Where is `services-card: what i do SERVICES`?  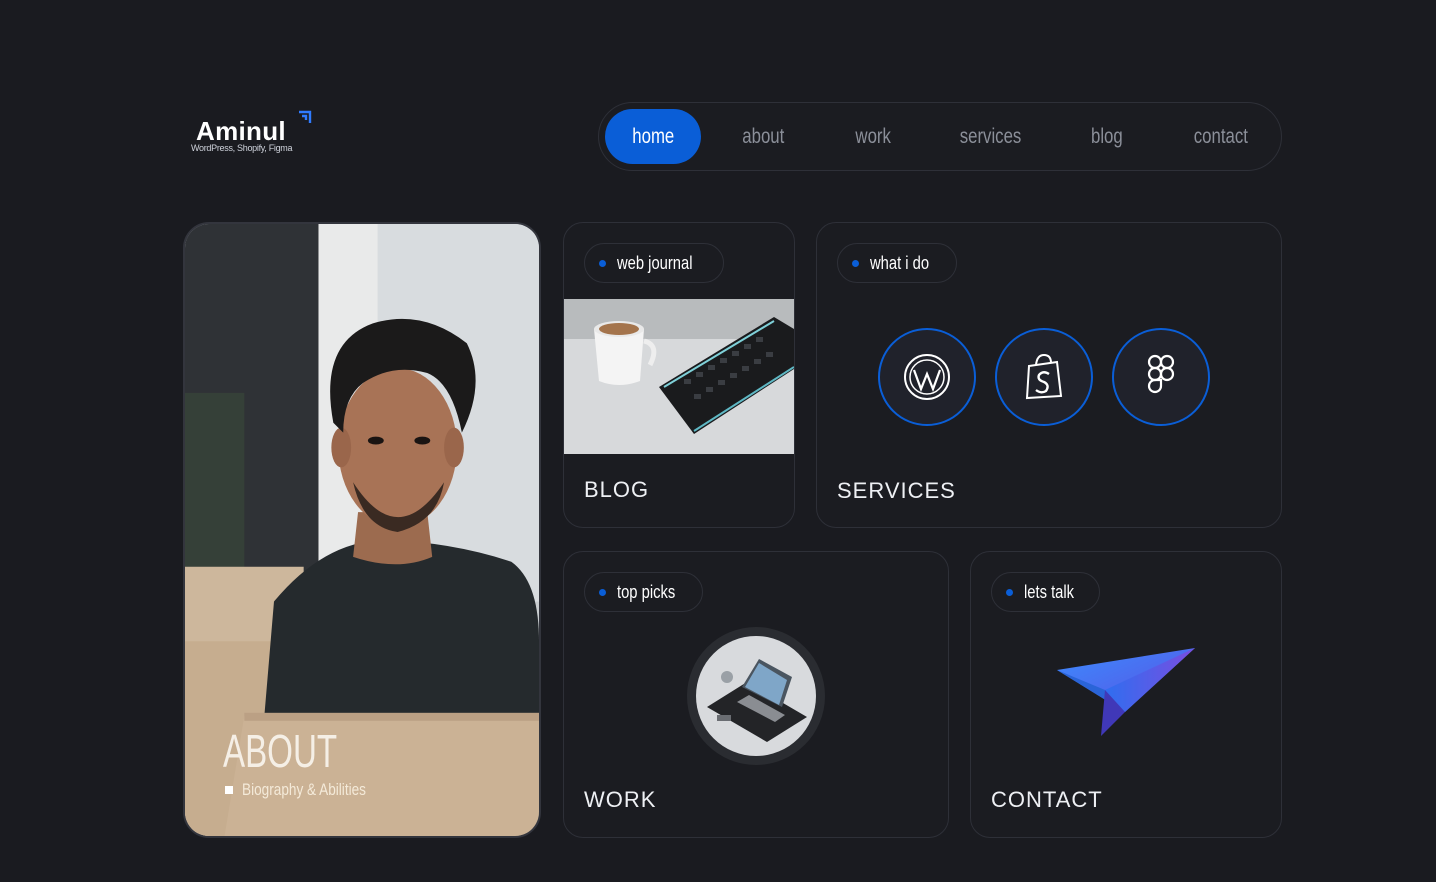 services-card: what i do SERVICES is located at coordinates (1049, 375).